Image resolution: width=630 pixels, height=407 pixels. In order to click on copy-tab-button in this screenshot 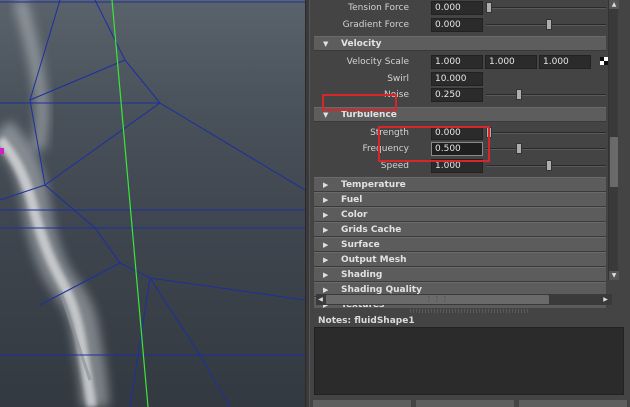, I will do `click(573, 403)`.